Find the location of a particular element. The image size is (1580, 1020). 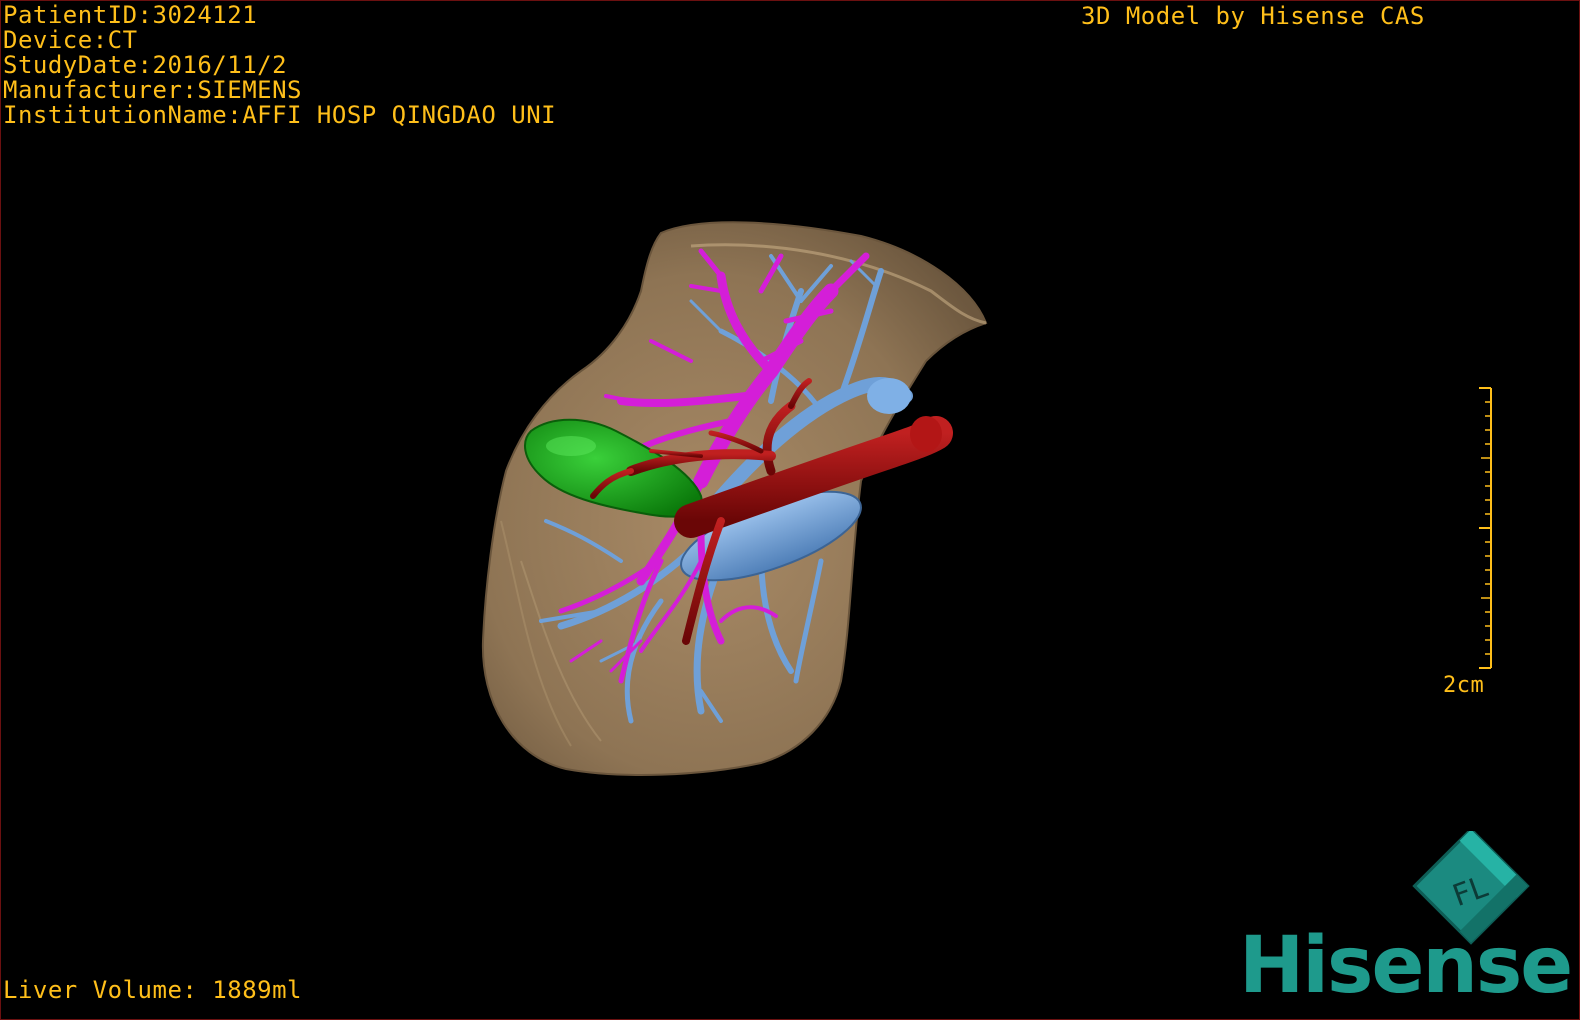

brand-wordmark: Hisense is located at coordinates (1406, 966).